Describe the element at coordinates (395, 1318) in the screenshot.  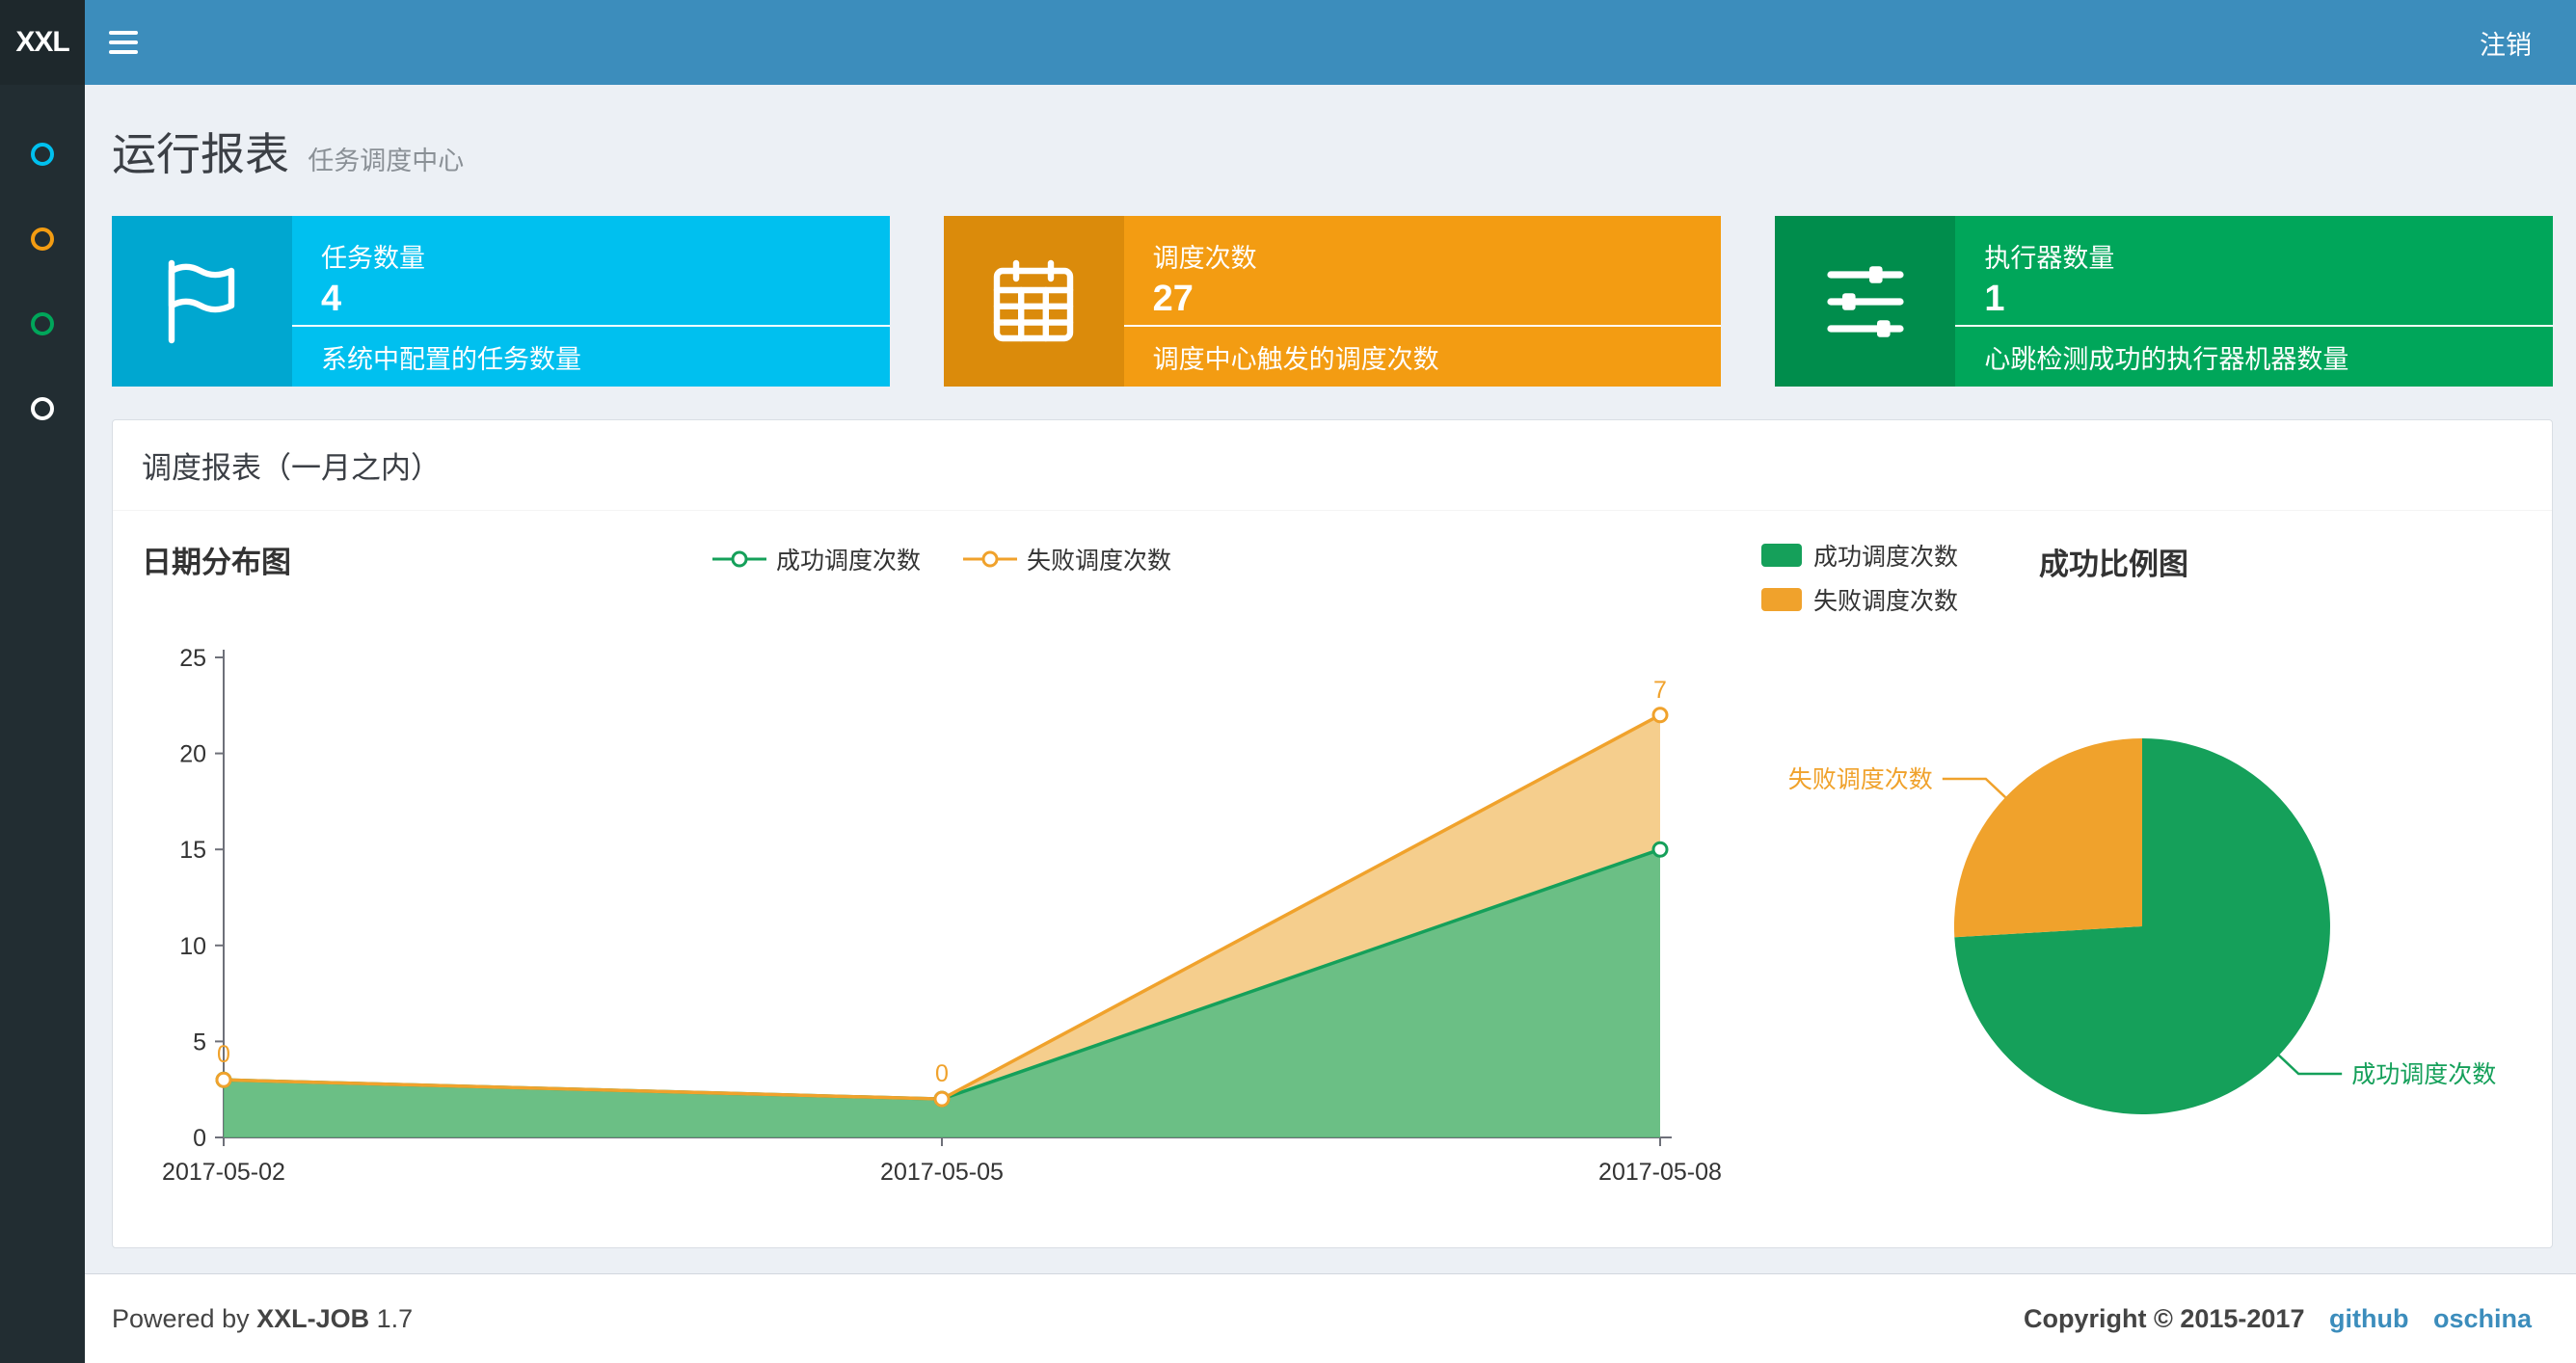
I see `product-version: 1.7` at that location.